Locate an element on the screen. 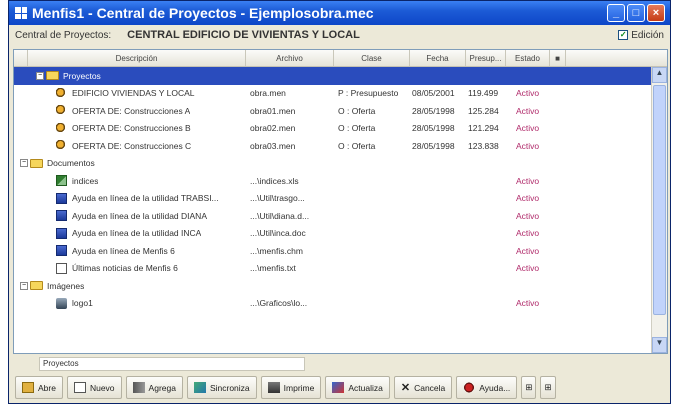  printer-icon is located at coordinates (273, 387).